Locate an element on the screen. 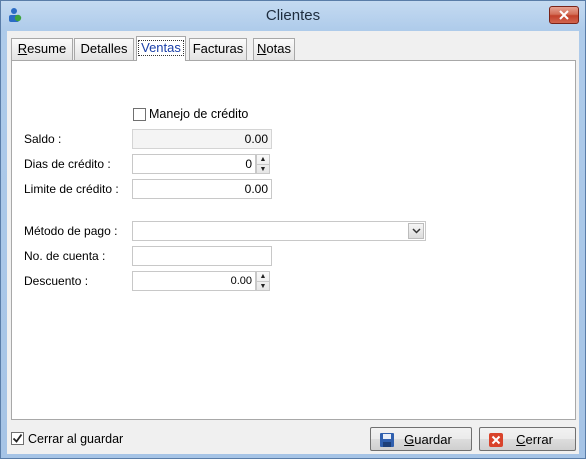  cerrar-button: Cerrar is located at coordinates (527, 439).